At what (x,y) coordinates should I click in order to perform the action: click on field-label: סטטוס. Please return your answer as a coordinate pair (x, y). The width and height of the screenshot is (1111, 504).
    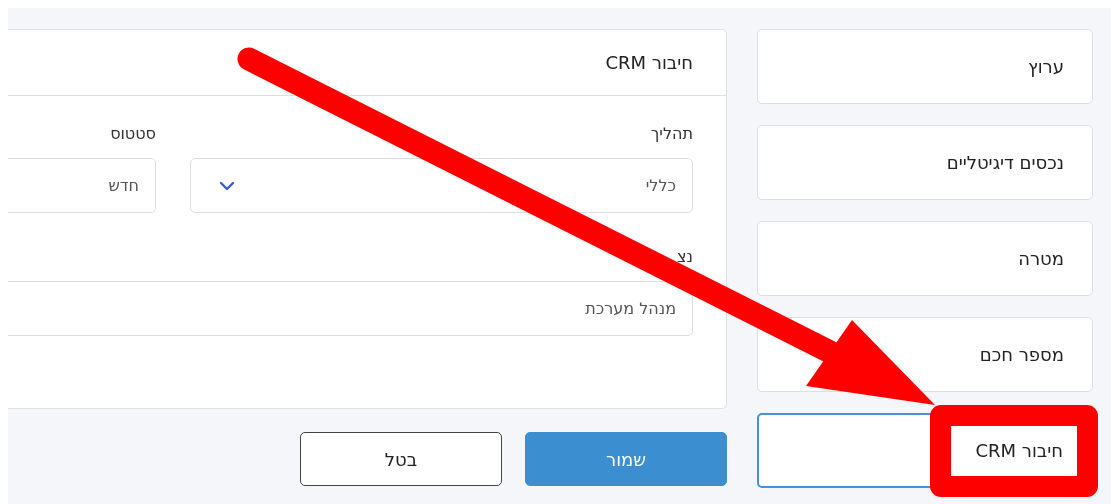
    Looking at the image, I should click on (132, 134).